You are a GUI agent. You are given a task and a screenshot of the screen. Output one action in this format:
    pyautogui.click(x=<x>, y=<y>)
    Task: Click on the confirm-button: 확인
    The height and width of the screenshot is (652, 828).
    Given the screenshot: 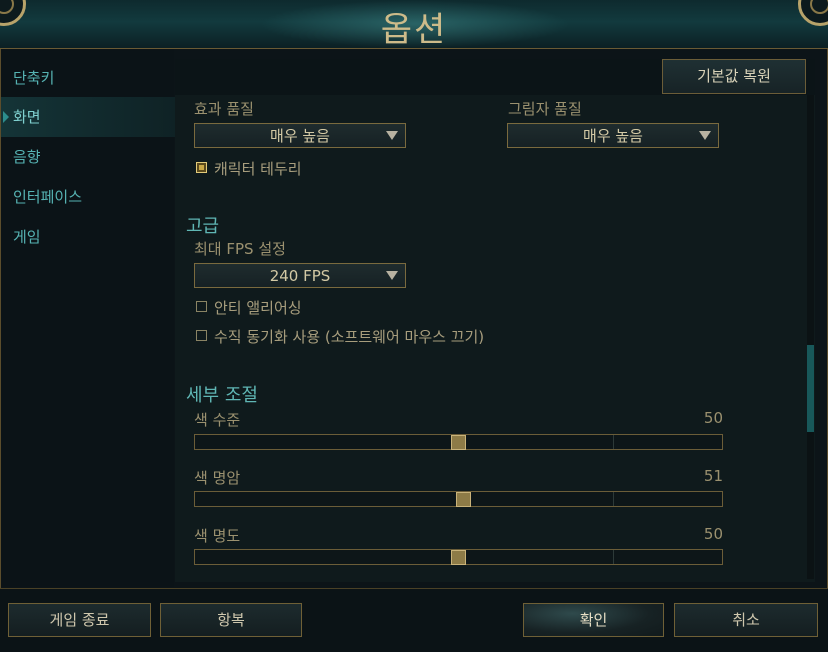 What is the action you would take?
    pyautogui.click(x=593, y=620)
    